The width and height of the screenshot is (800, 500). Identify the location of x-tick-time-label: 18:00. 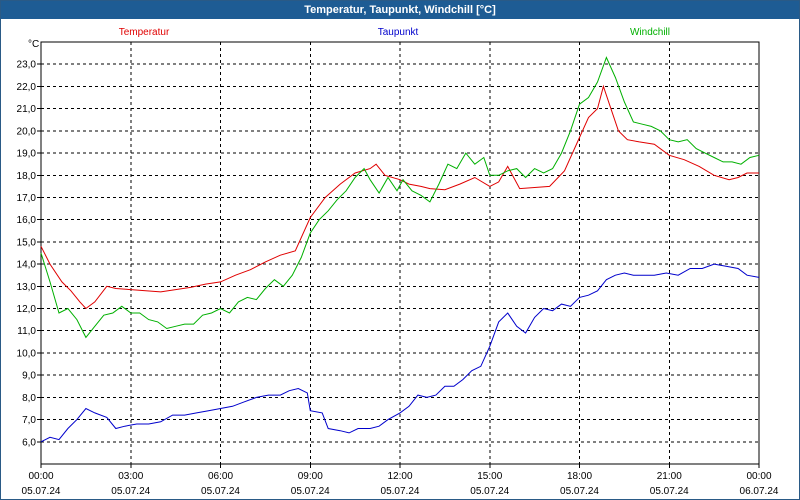
(579, 476).